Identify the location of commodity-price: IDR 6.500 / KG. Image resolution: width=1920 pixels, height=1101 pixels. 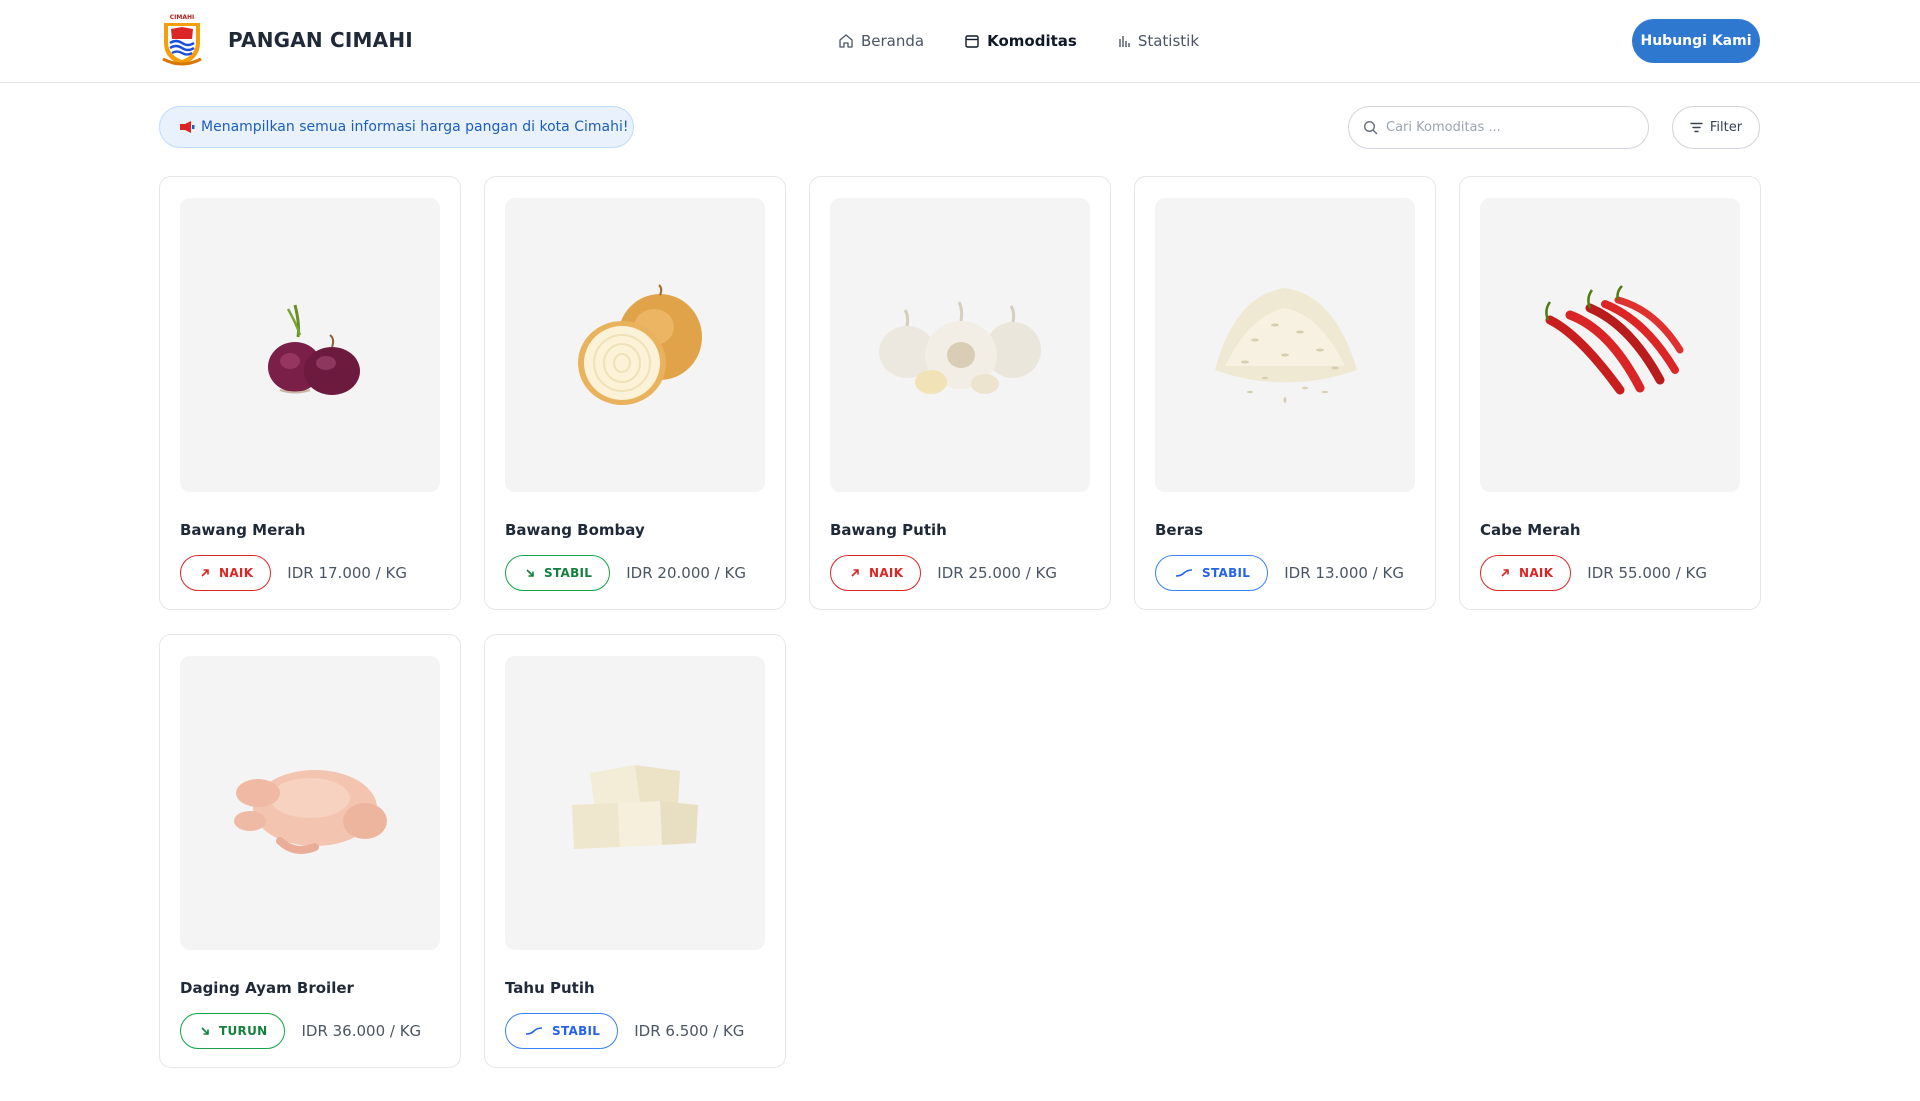
(689, 1030).